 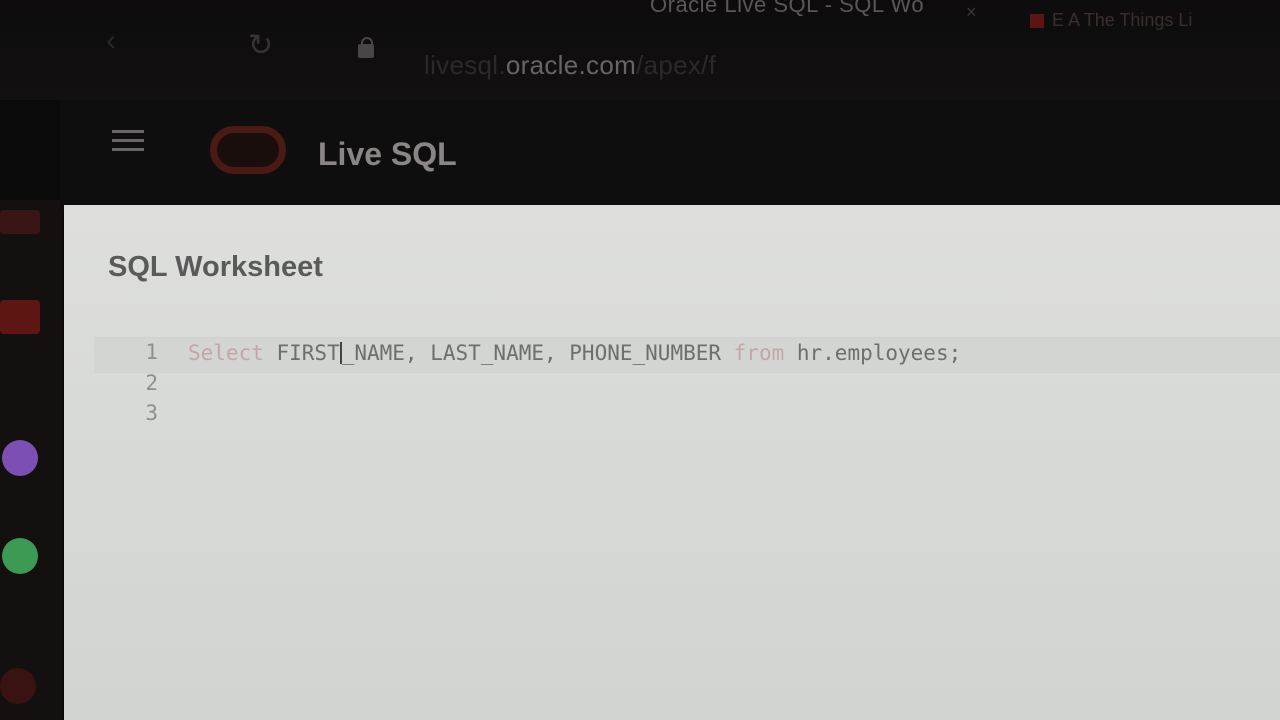 I want to click on whatsapp-icon, so click(x=20, y=556).